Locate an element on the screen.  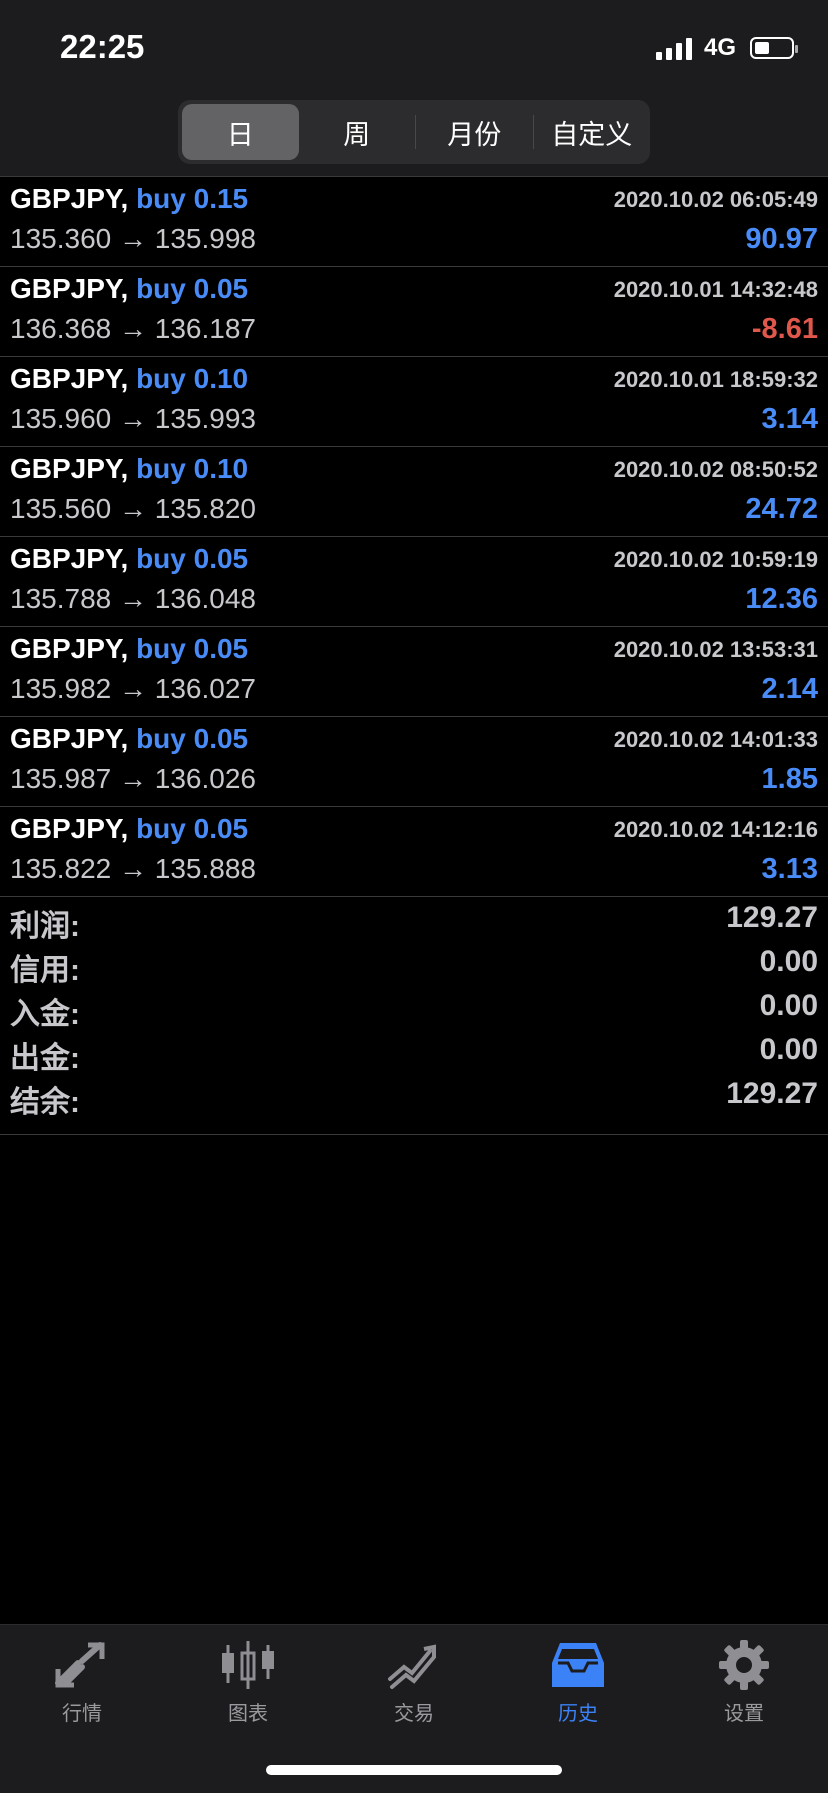
tab-settings: 设置 is located at coordinates (744, 1689).